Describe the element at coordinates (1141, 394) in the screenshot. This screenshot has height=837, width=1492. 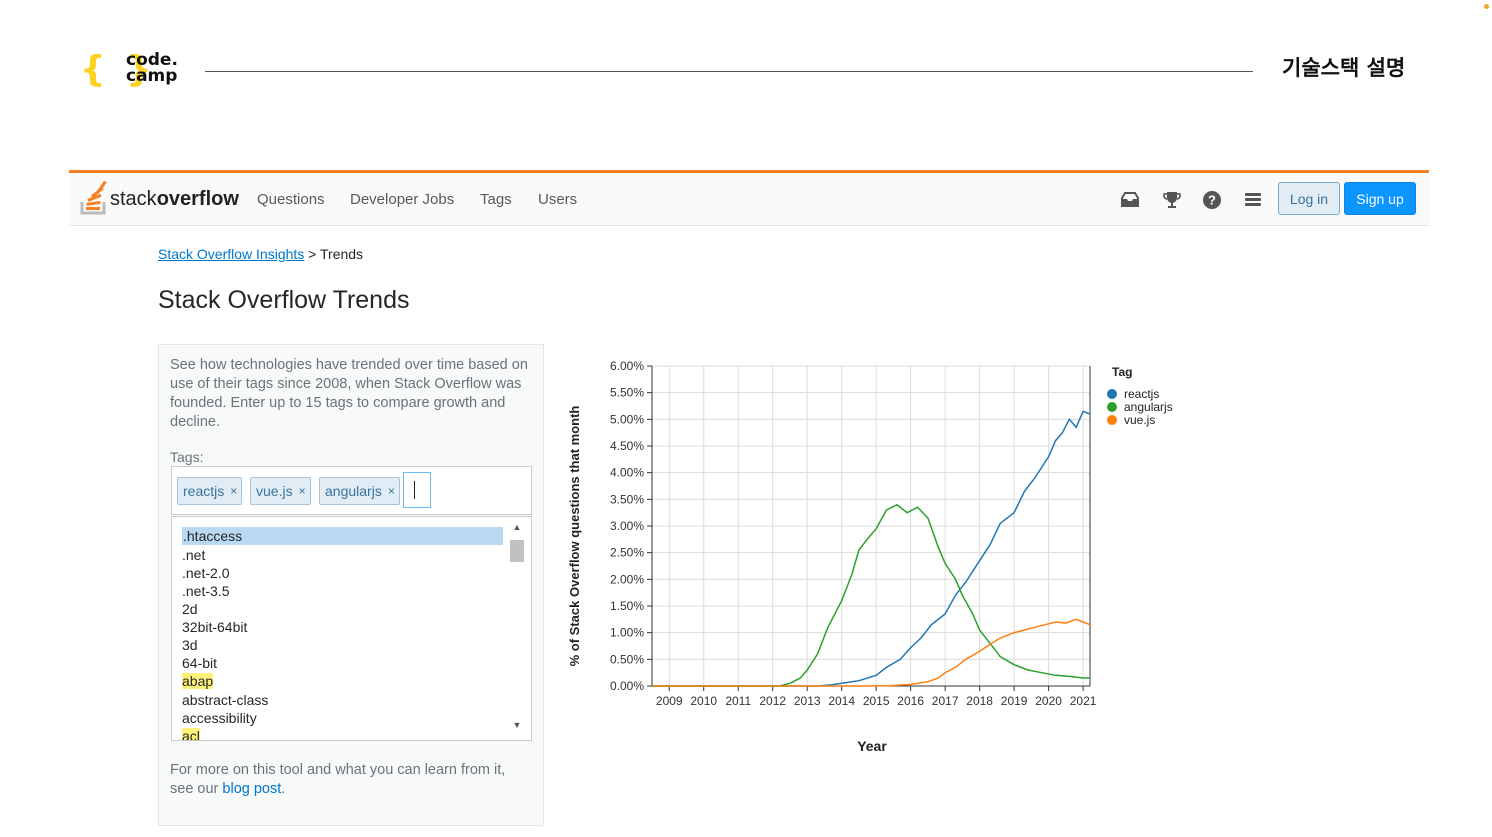
I see `legend-label: reactjs` at that location.